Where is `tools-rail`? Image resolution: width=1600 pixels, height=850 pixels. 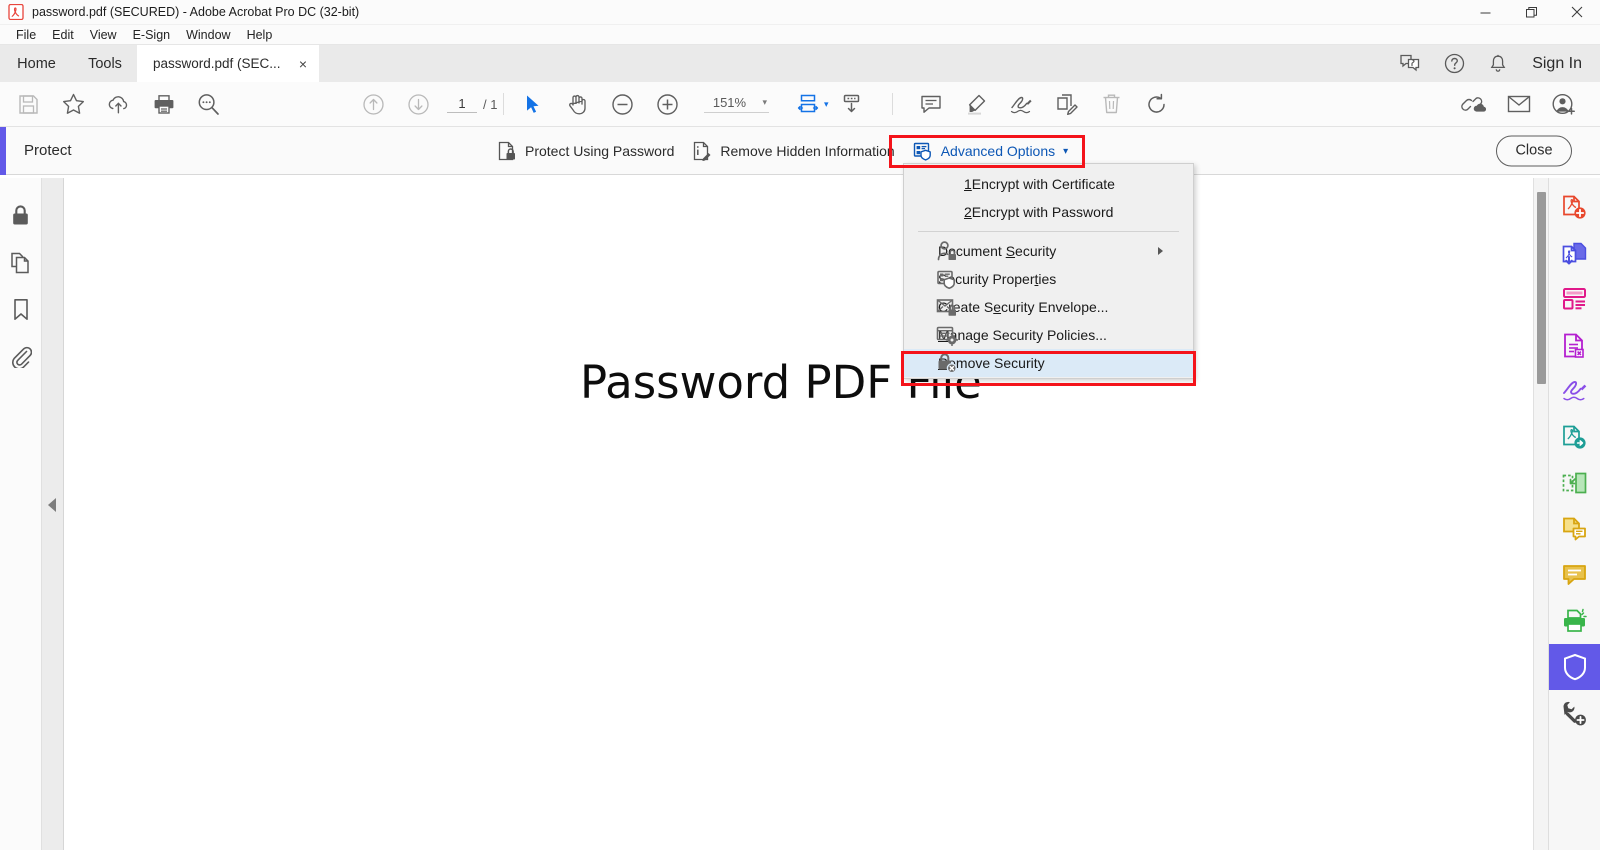
tools-rail is located at coordinates (1574, 514).